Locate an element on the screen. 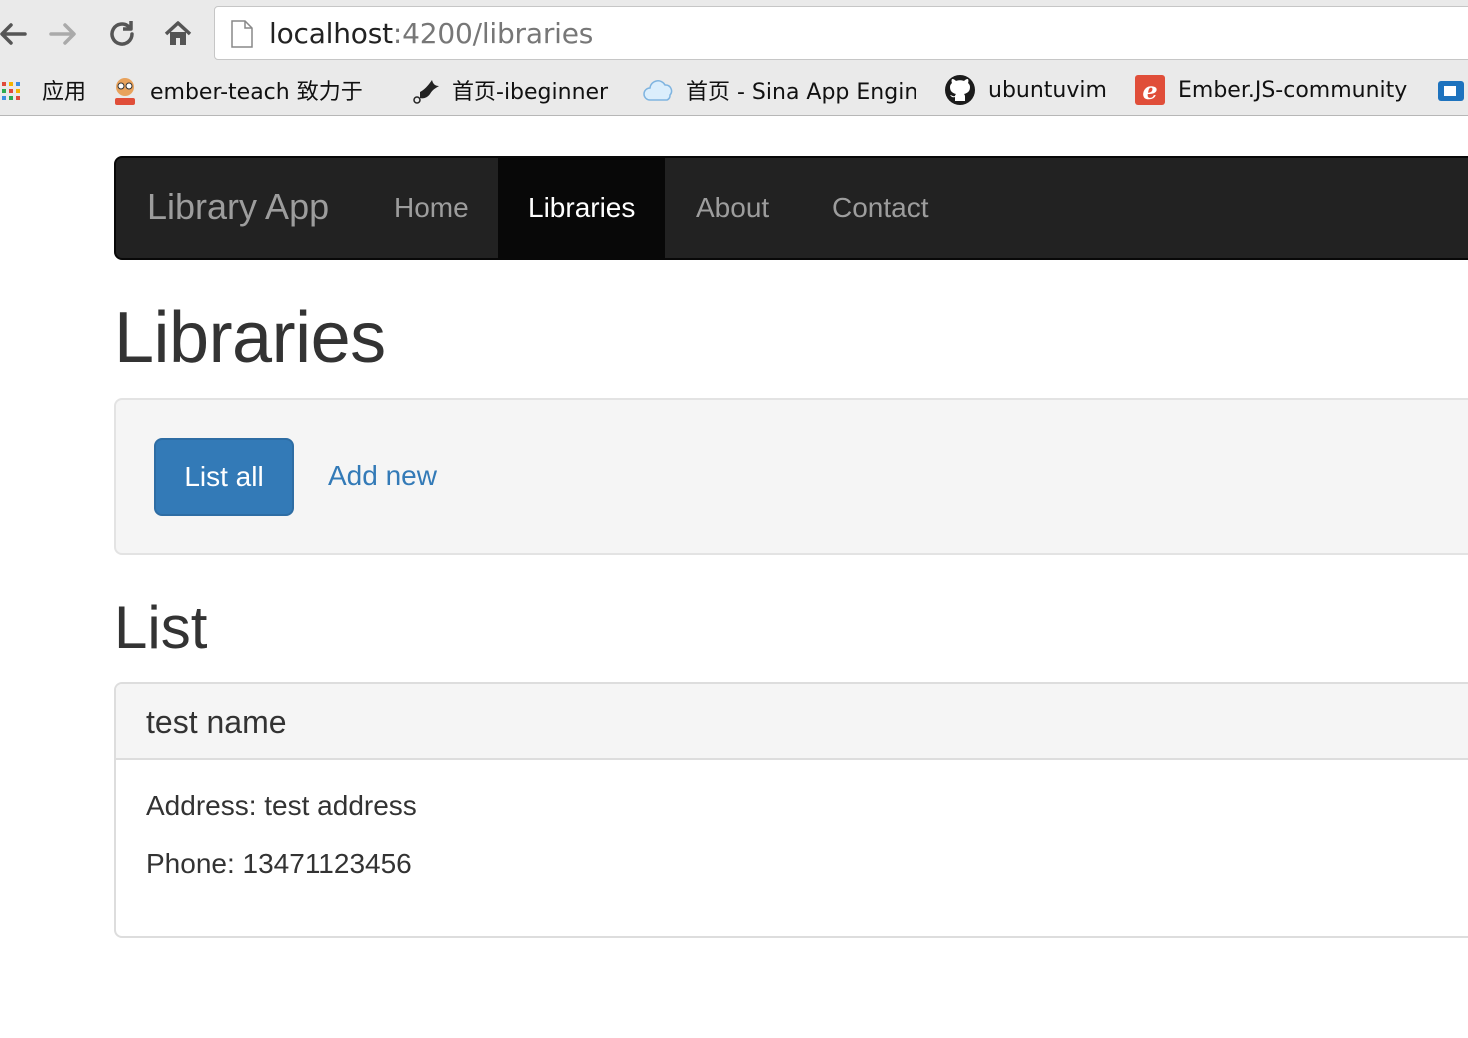 This screenshot has height=1038, width=1468. url-path: :4200/libraries is located at coordinates (493, 33).